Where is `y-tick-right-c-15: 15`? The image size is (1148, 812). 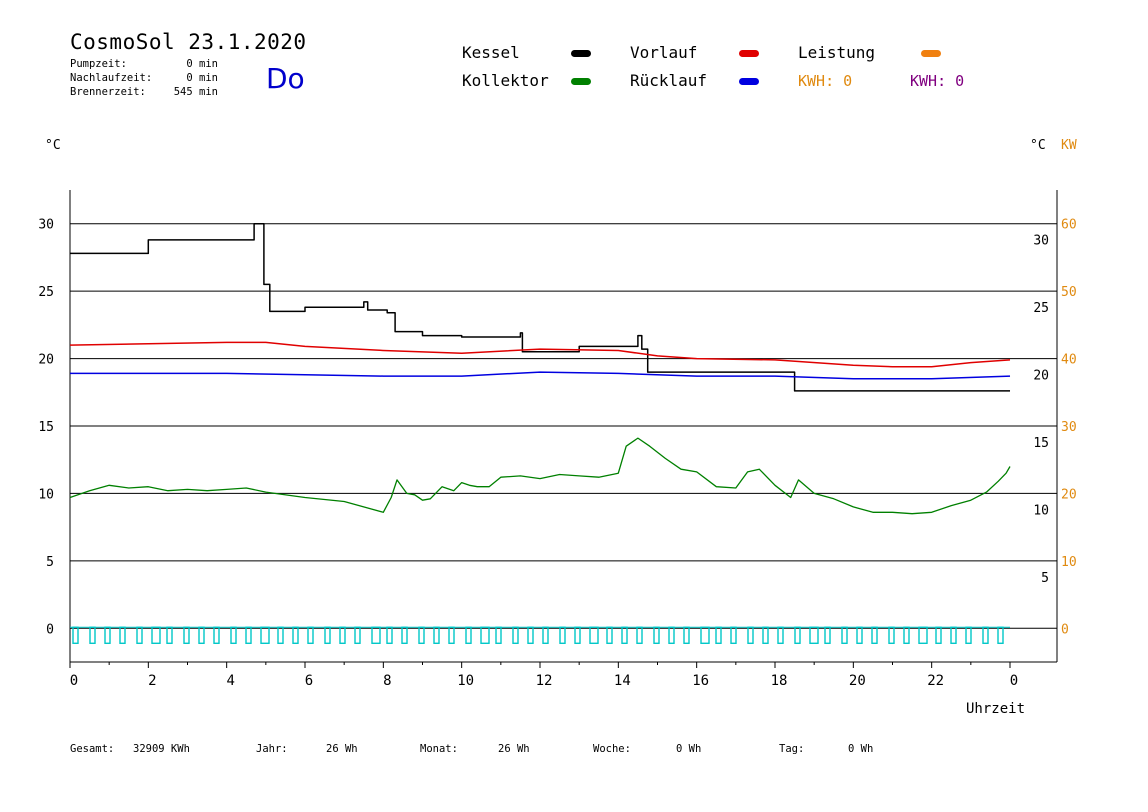 y-tick-right-c-15: 15 is located at coordinates (1041, 443).